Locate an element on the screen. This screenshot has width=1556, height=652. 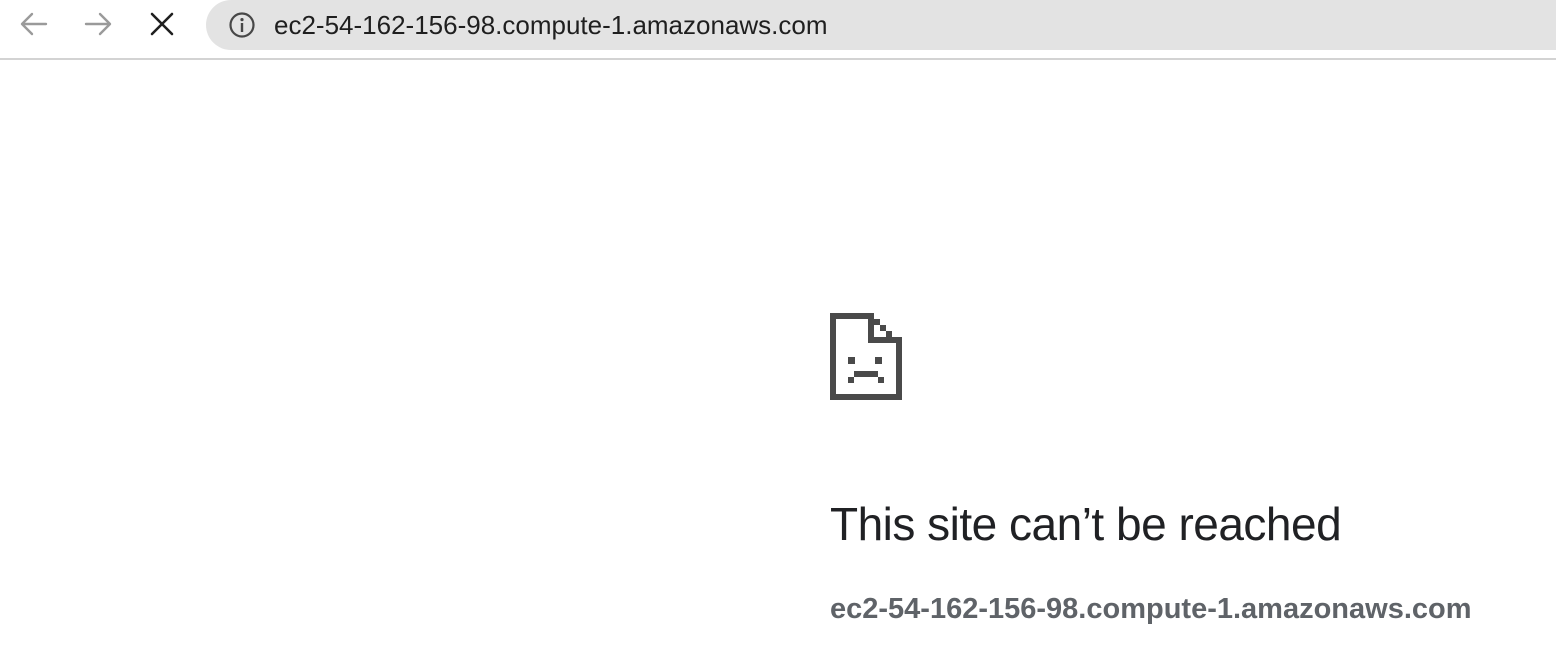
back-button is located at coordinates (34, 24).